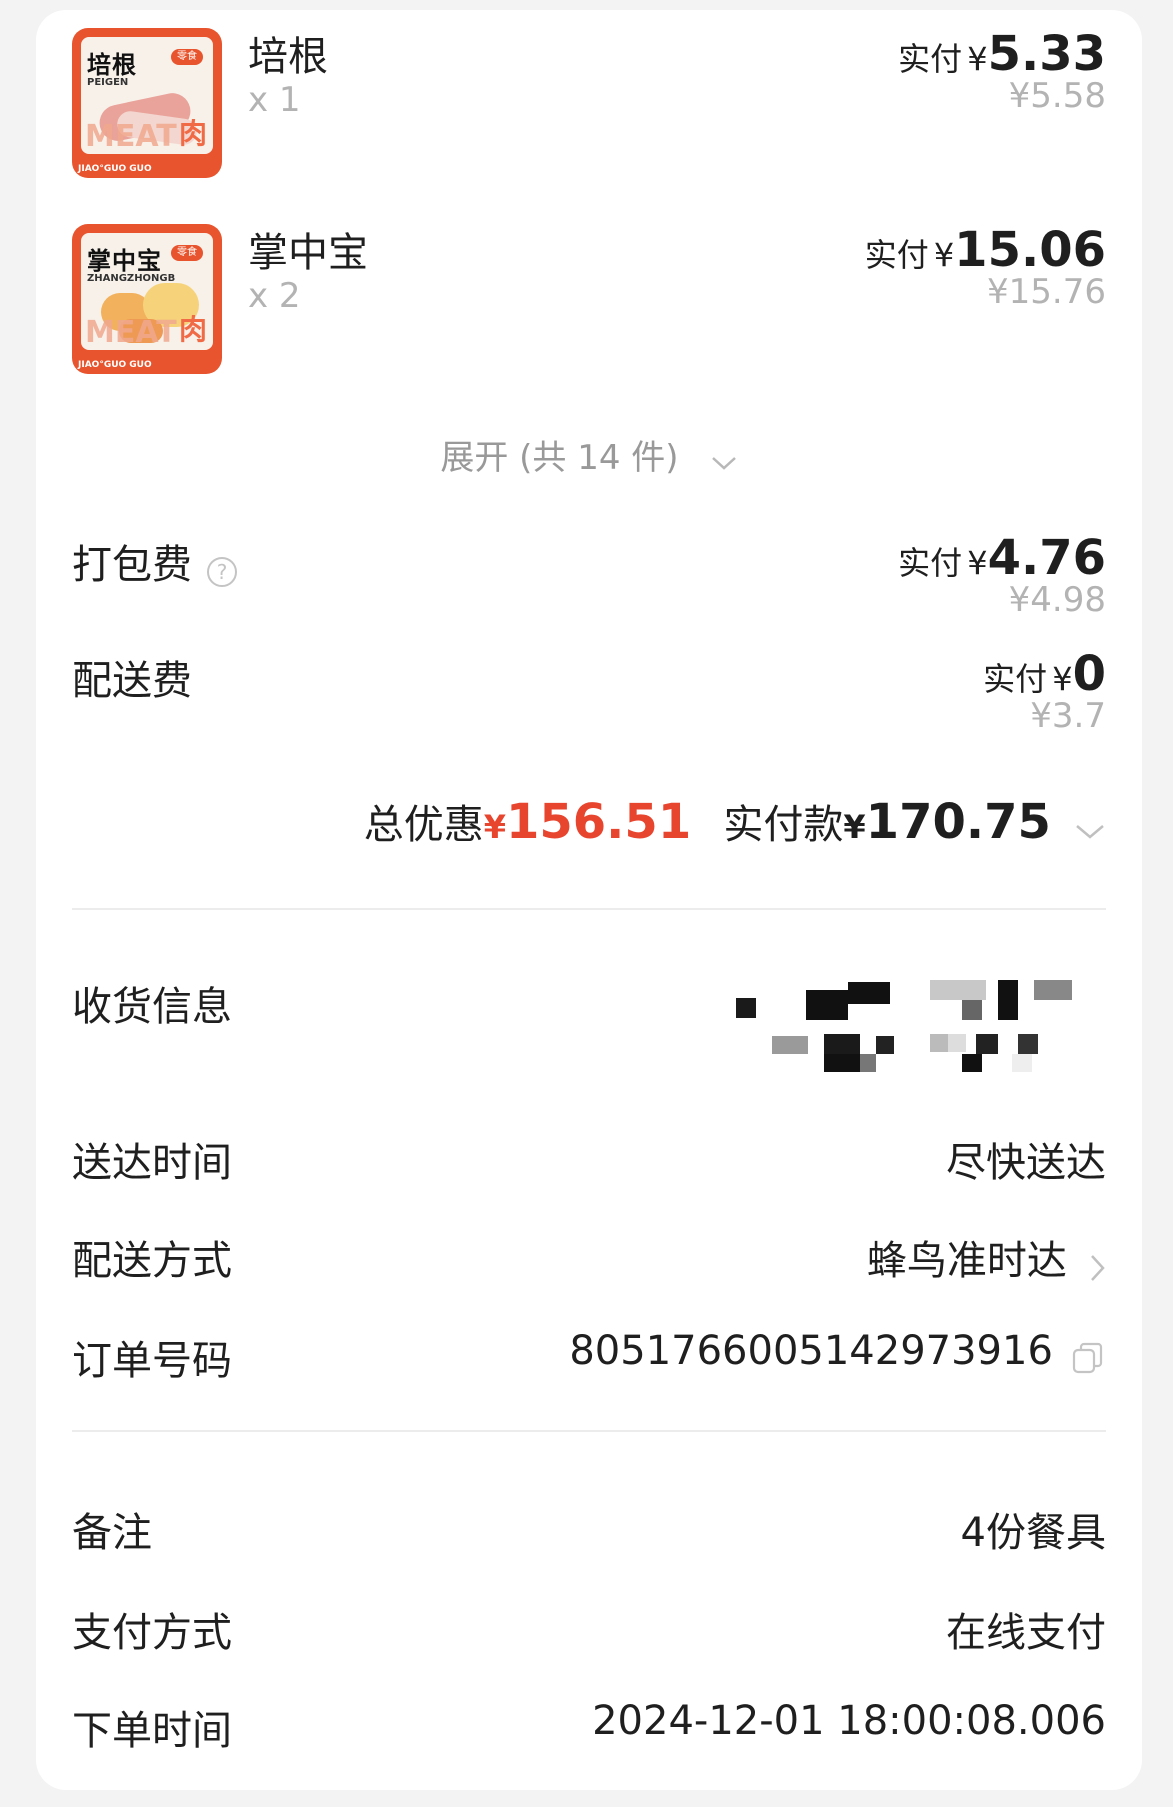 This screenshot has height=1807, width=1173. I want to click on paid-label: 实付款, so click(783, 825).